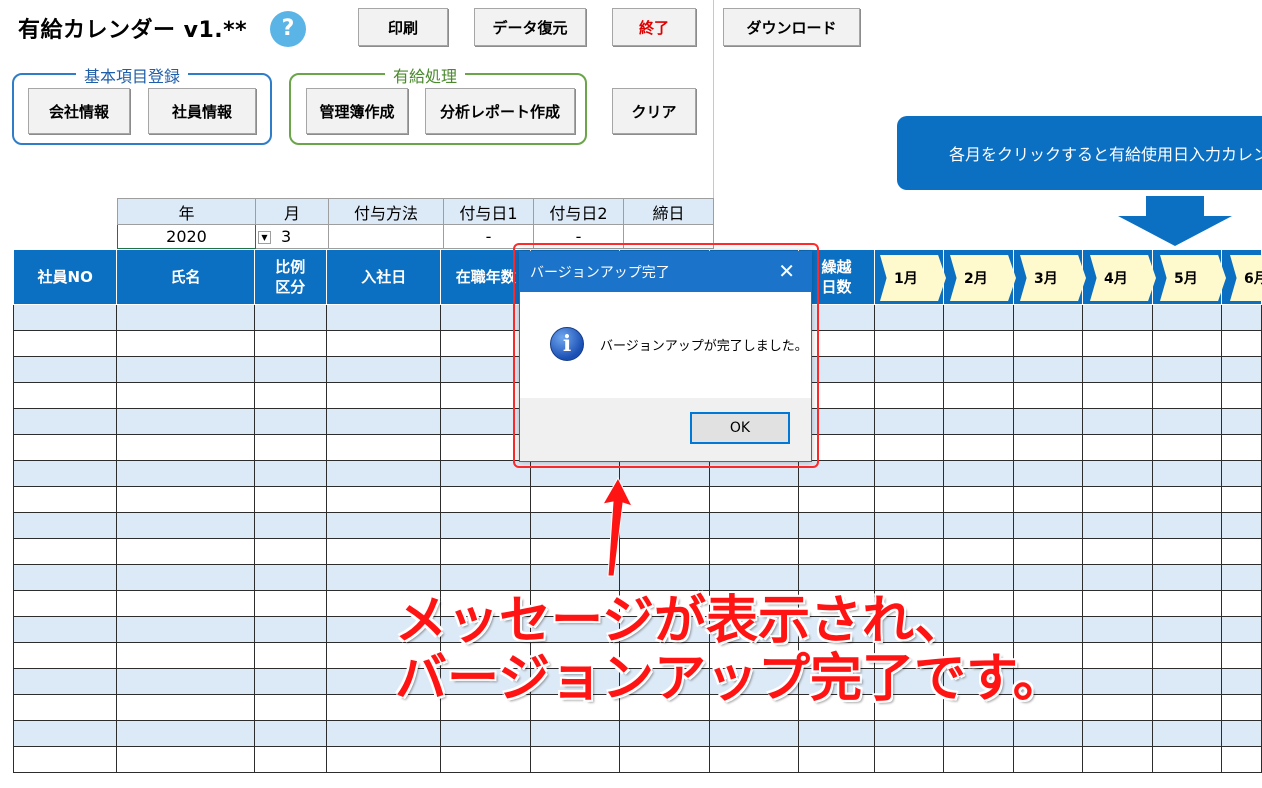 The image size is (1262, 788). Describe the element at coordinates (202, 111) in the screenshot. I see `employee-info-button: 社員情報` at that location.